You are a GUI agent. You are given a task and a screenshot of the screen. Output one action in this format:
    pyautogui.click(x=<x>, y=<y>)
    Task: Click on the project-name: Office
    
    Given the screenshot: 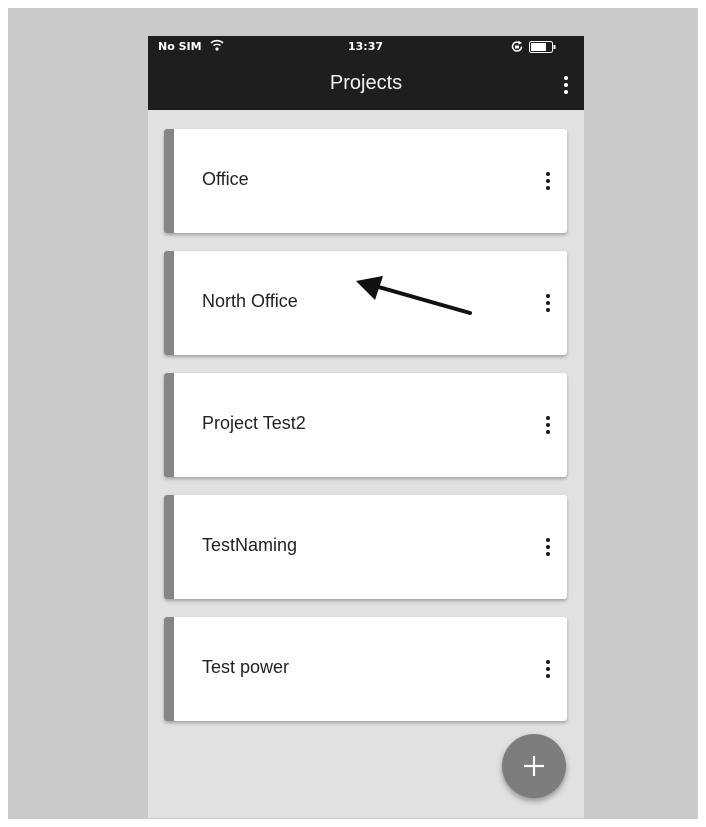 What is the action you would take?
    pyautogui.click(x=225, y=179)
    